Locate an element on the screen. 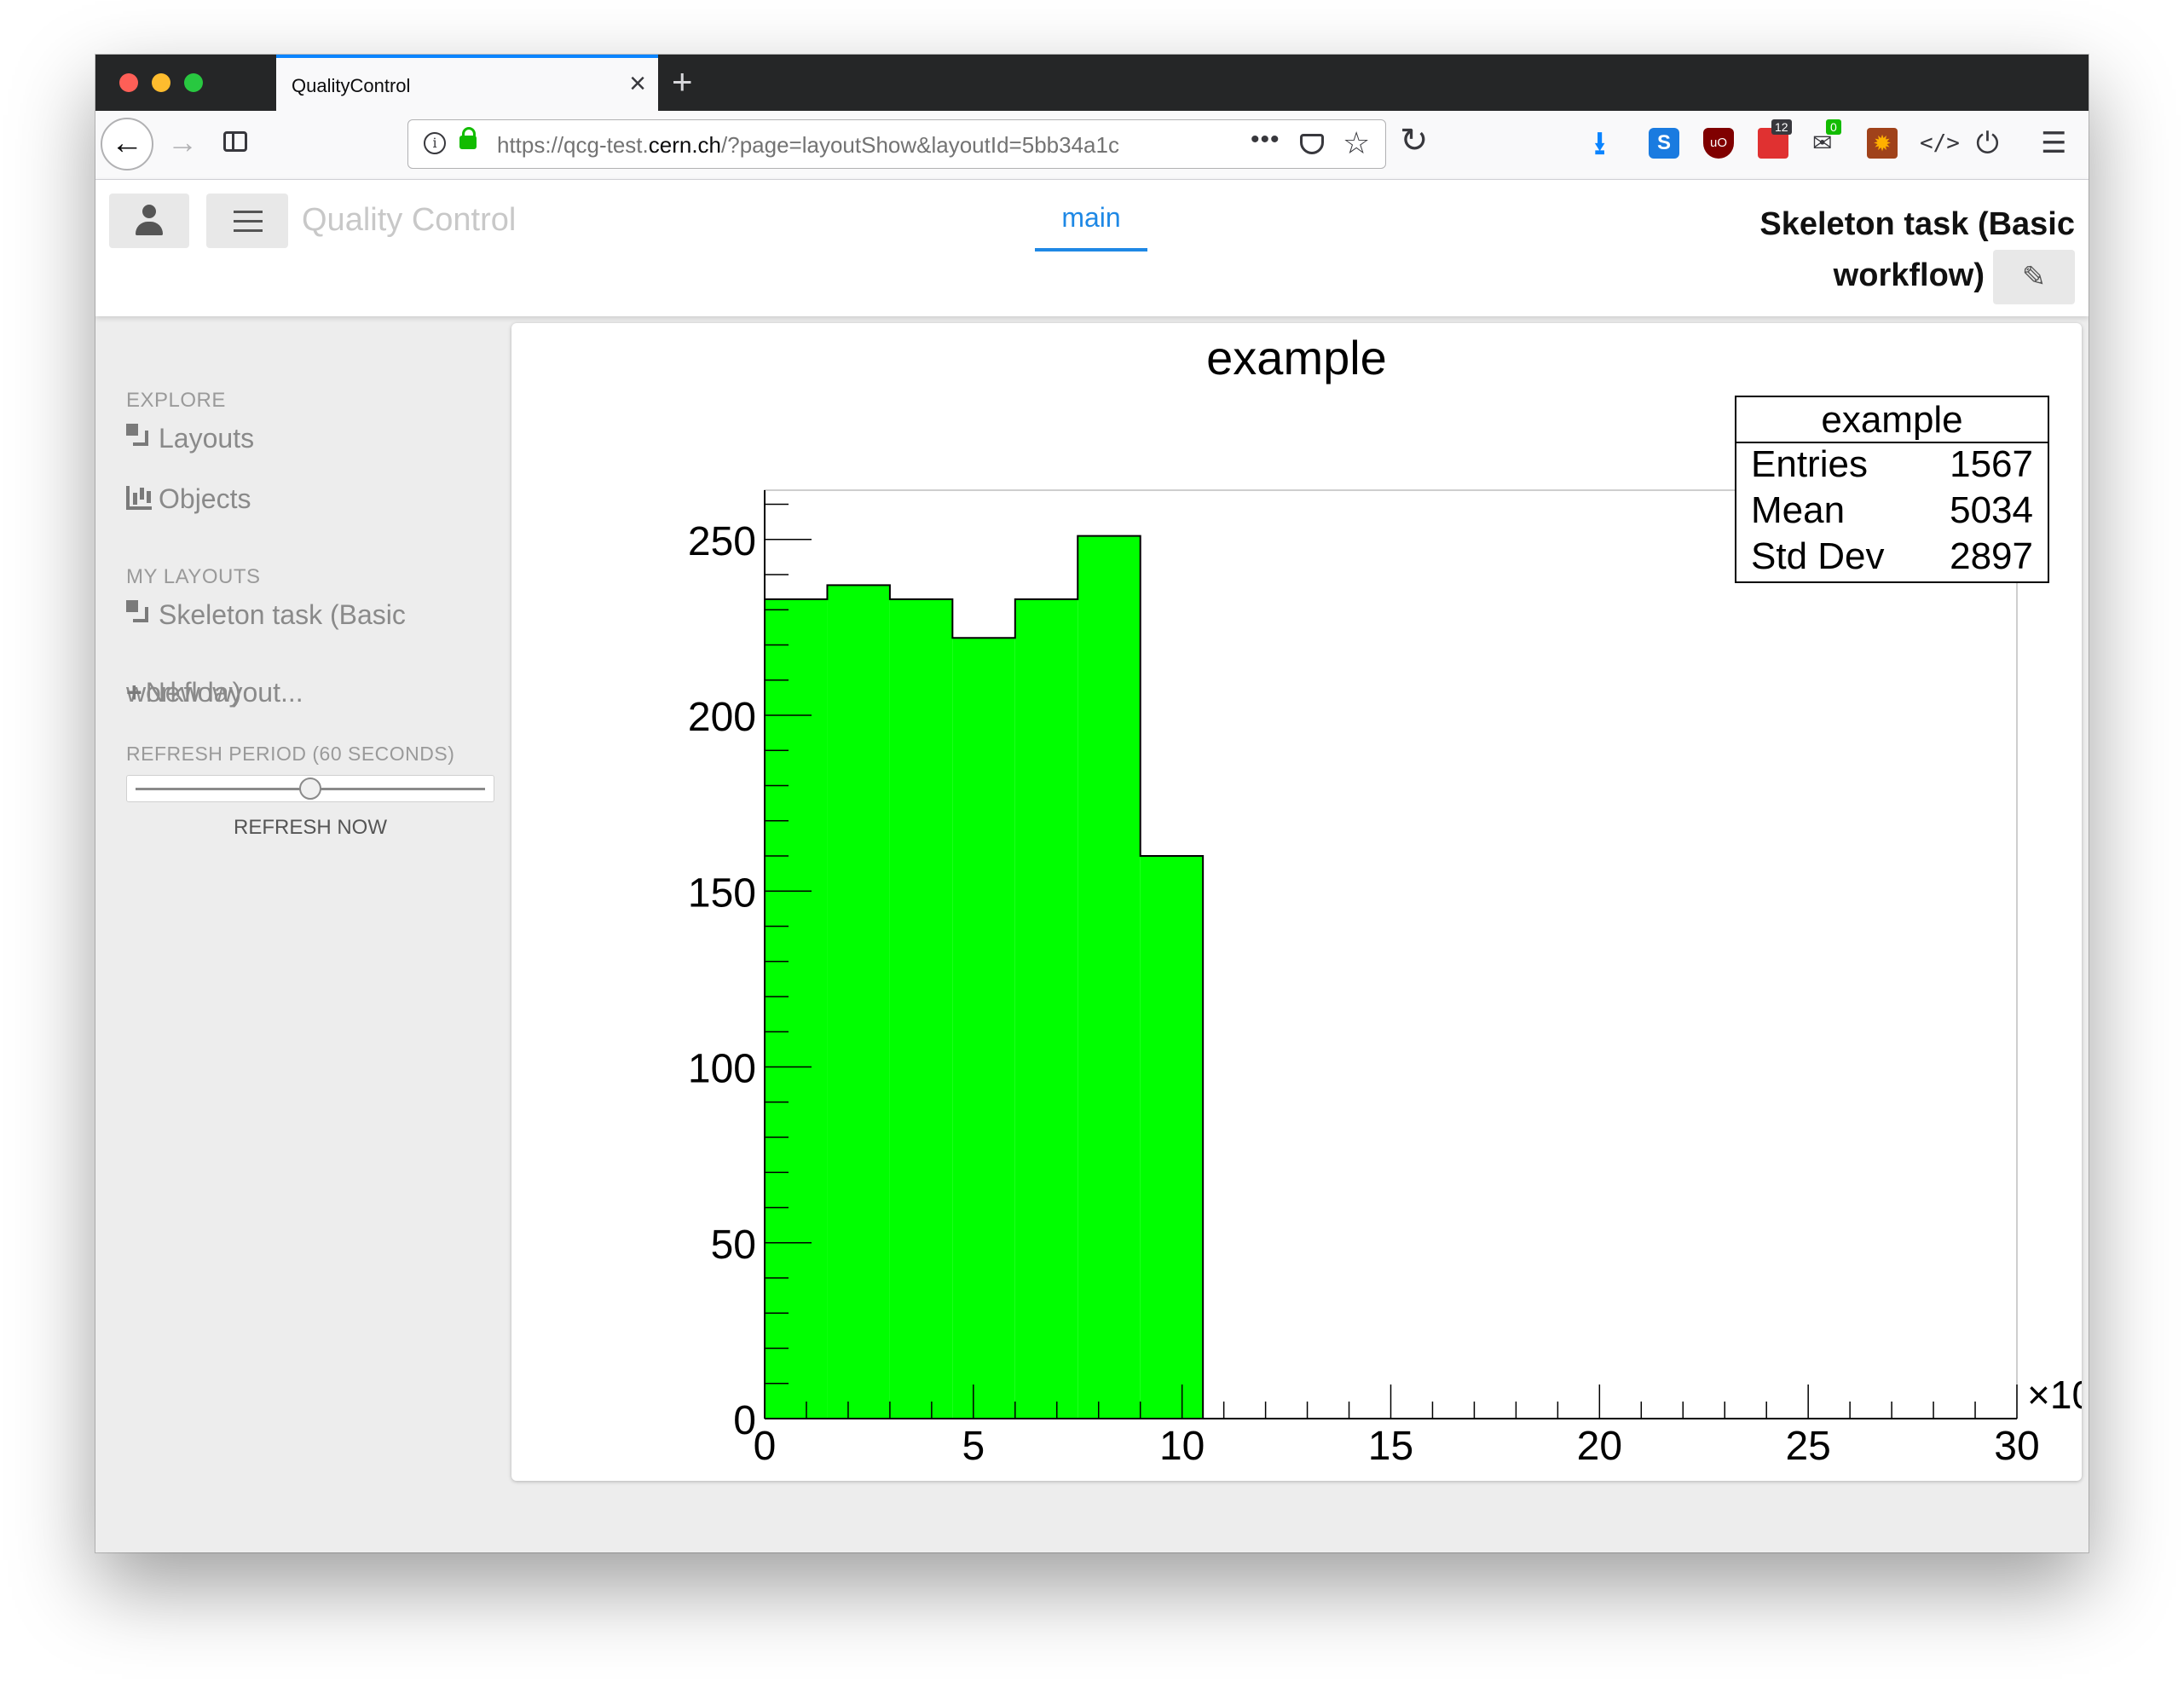 Image resolution: width=2184 pixels, height=1688 pixels. lock-icon is located at coordinates (468, 138).